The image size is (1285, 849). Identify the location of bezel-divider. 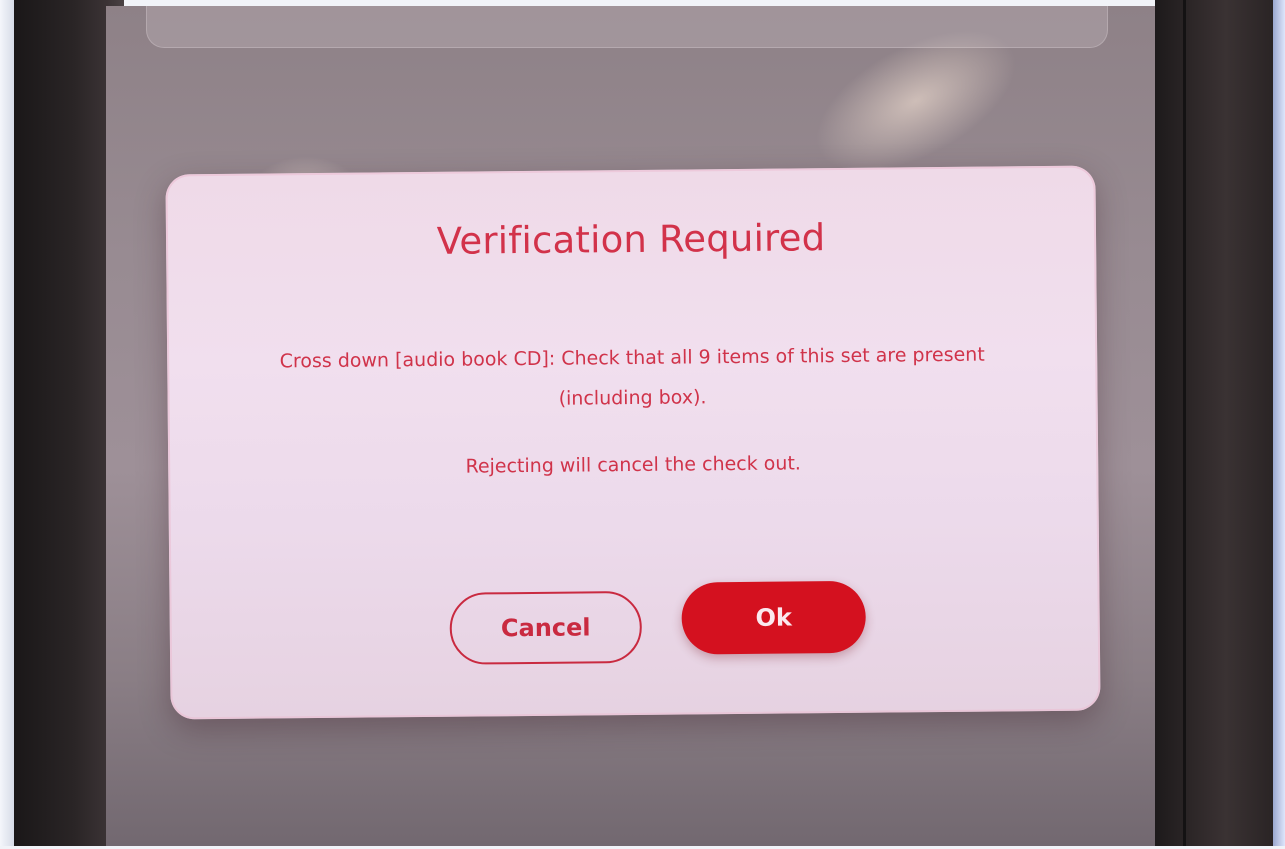
(1184, 424).